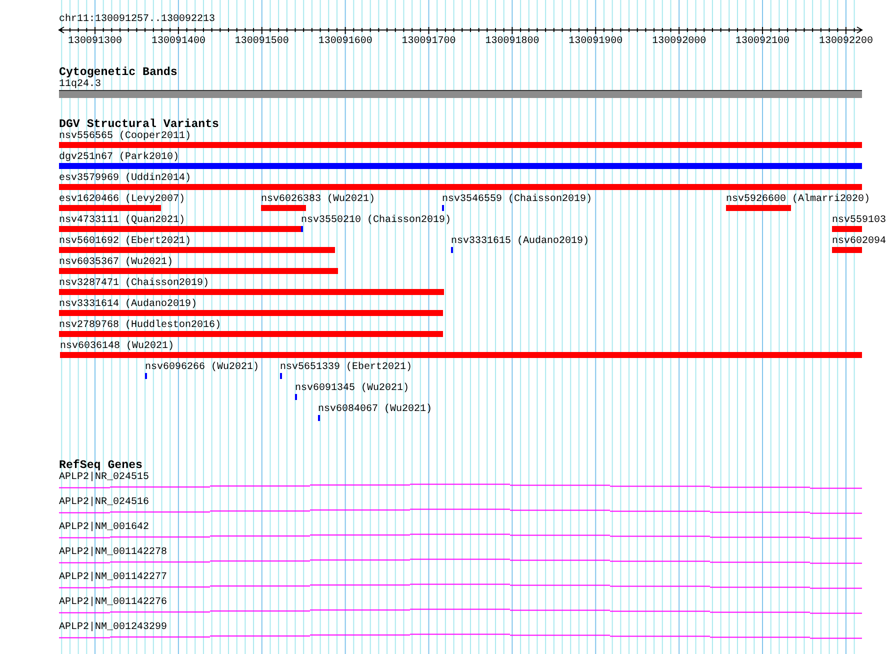 This screenshot has width=890, height=654. What do you see at coordinates (137, 20) in the screenshot?
I see `location-label: chr11:130091257..130092213` at bounding box center [137, 20].